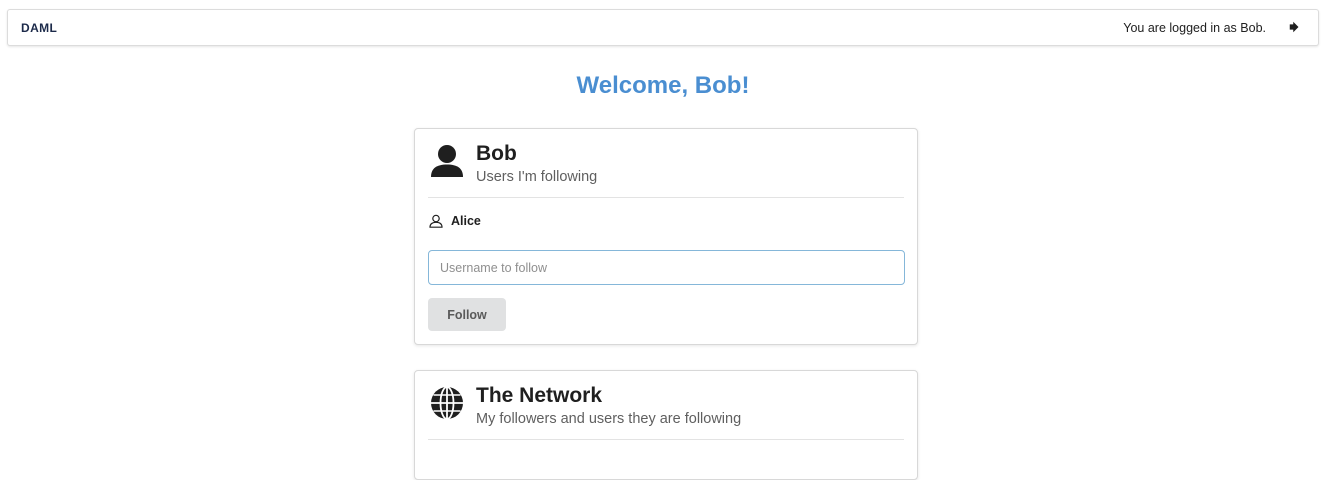 The height and width of the screenshot is (480, 1326). What do you see at coordinates (663, 85) in the screenshot?
I see `welcome-heading: Welcome, Bob!` at bounding box center [663, 85].